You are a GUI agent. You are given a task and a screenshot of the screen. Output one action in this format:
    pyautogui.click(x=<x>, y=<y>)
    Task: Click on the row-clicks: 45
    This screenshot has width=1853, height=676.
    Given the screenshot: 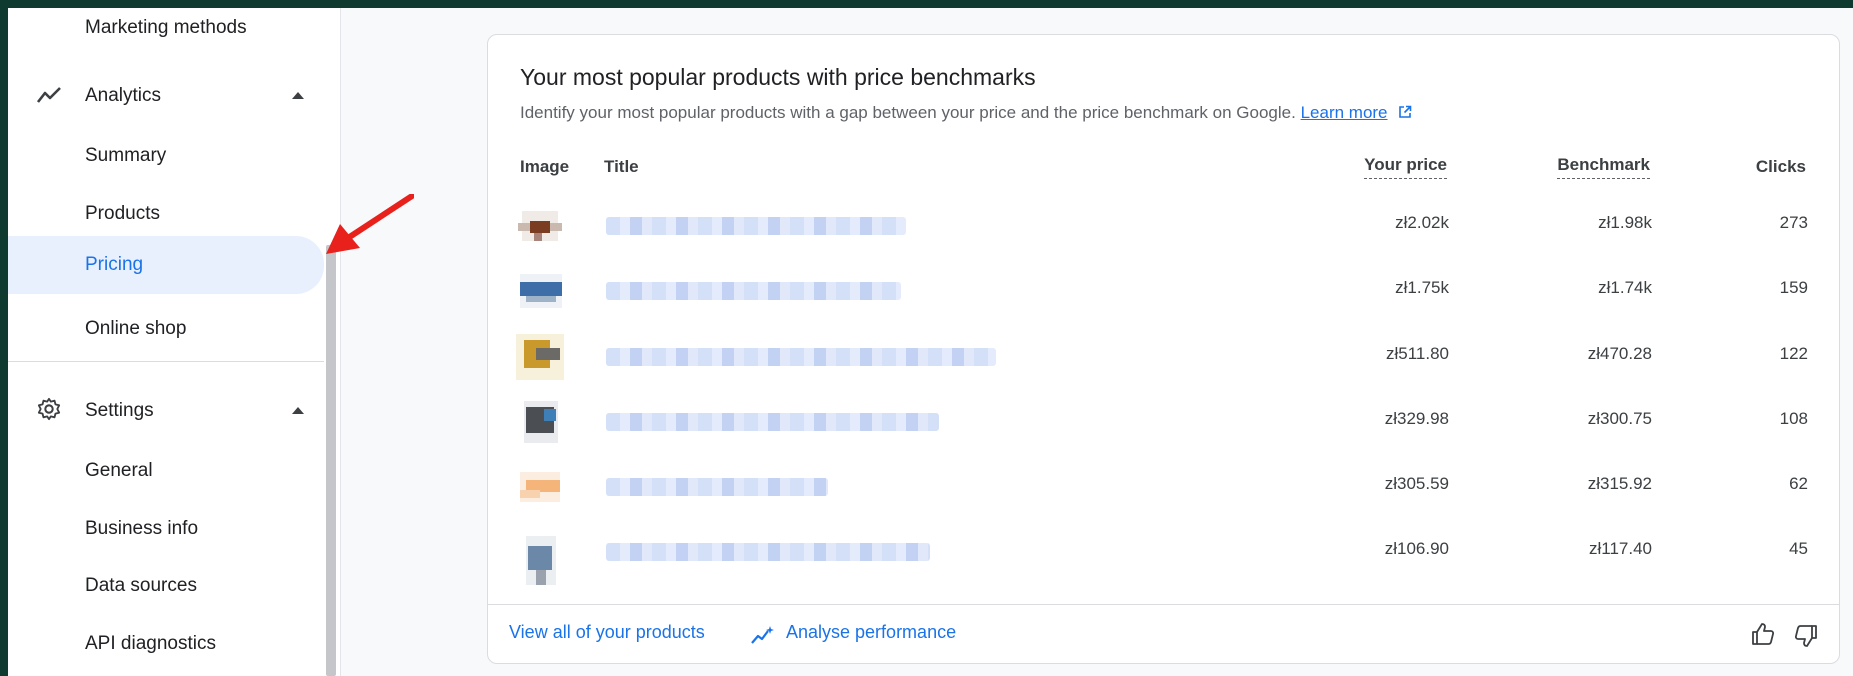 What is the action you would take?
    pyautogui.click(x=1798, y=548)
    